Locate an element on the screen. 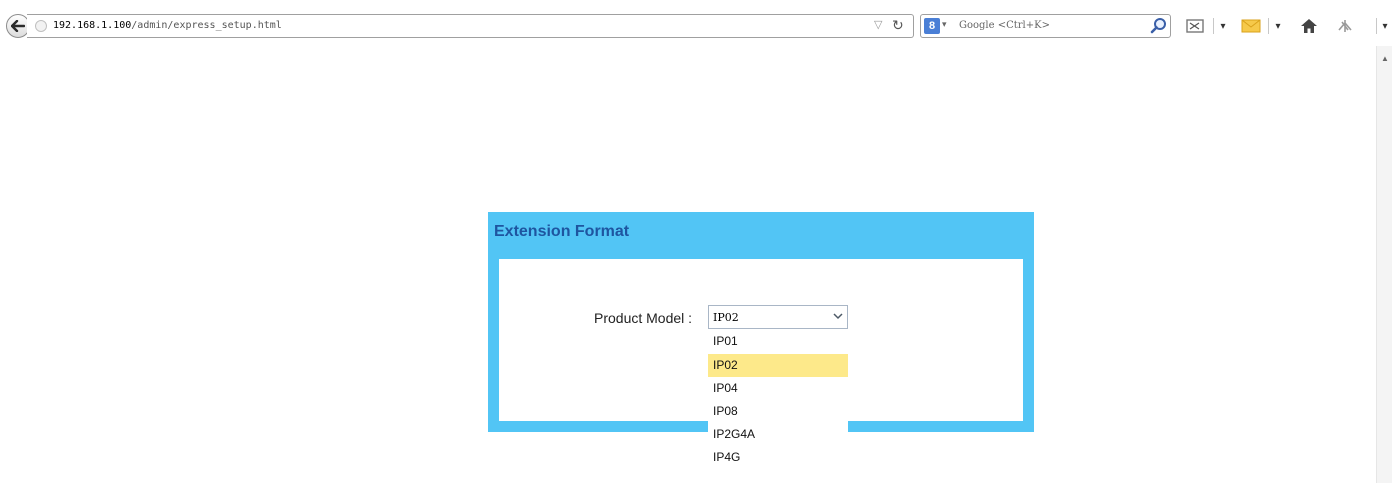 The image size is (1392, 483). menu-dropdown-icon: ▾ is located at coordinates (1385, 26).